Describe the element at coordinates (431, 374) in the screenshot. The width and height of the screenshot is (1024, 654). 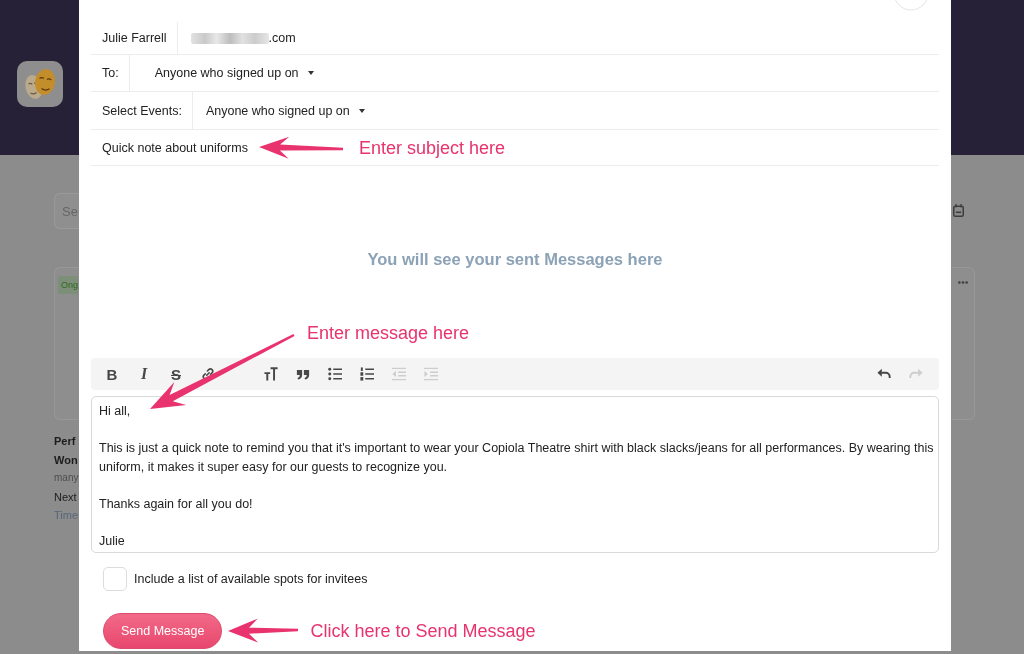
I see `indent-icon` at that location.